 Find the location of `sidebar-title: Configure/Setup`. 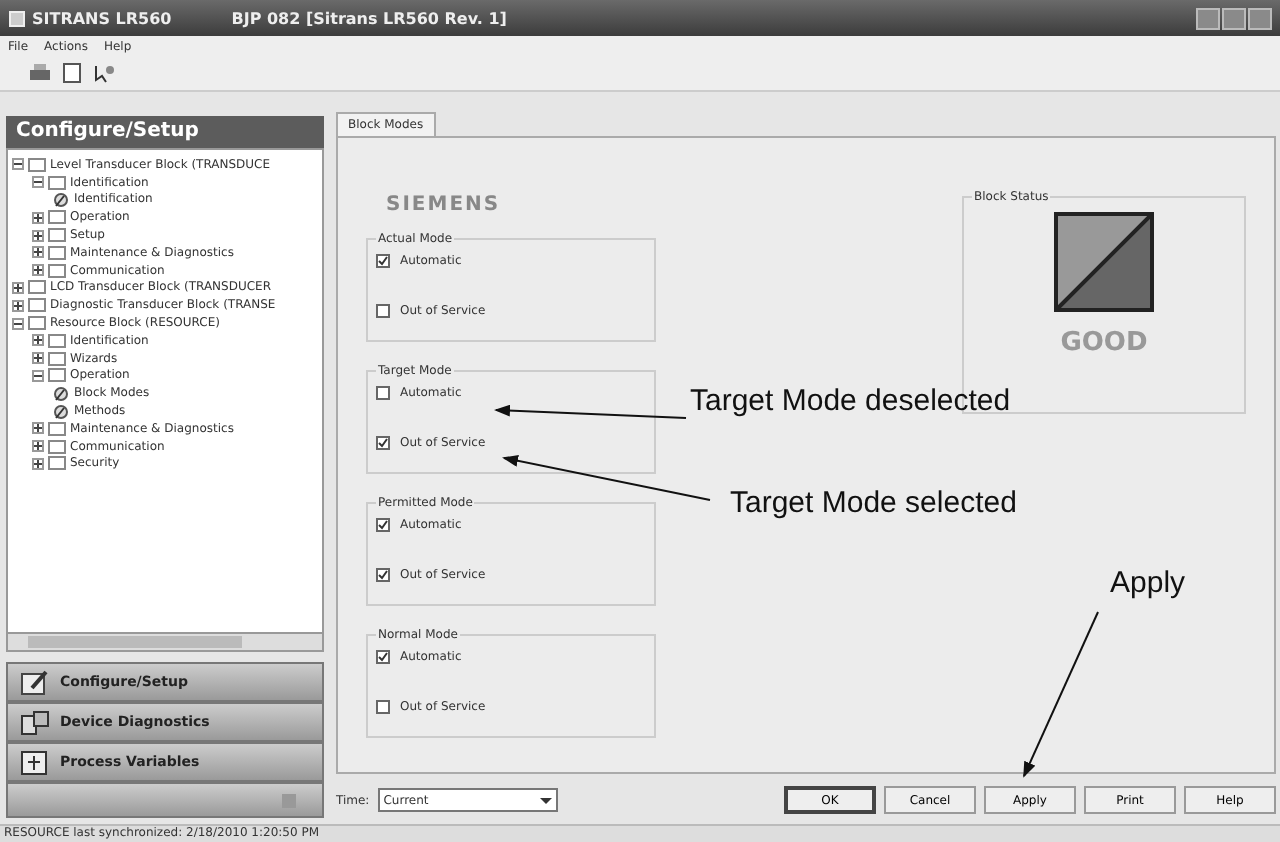

sidebar-title: Configure/Setup is located at coordinates (165, 132).